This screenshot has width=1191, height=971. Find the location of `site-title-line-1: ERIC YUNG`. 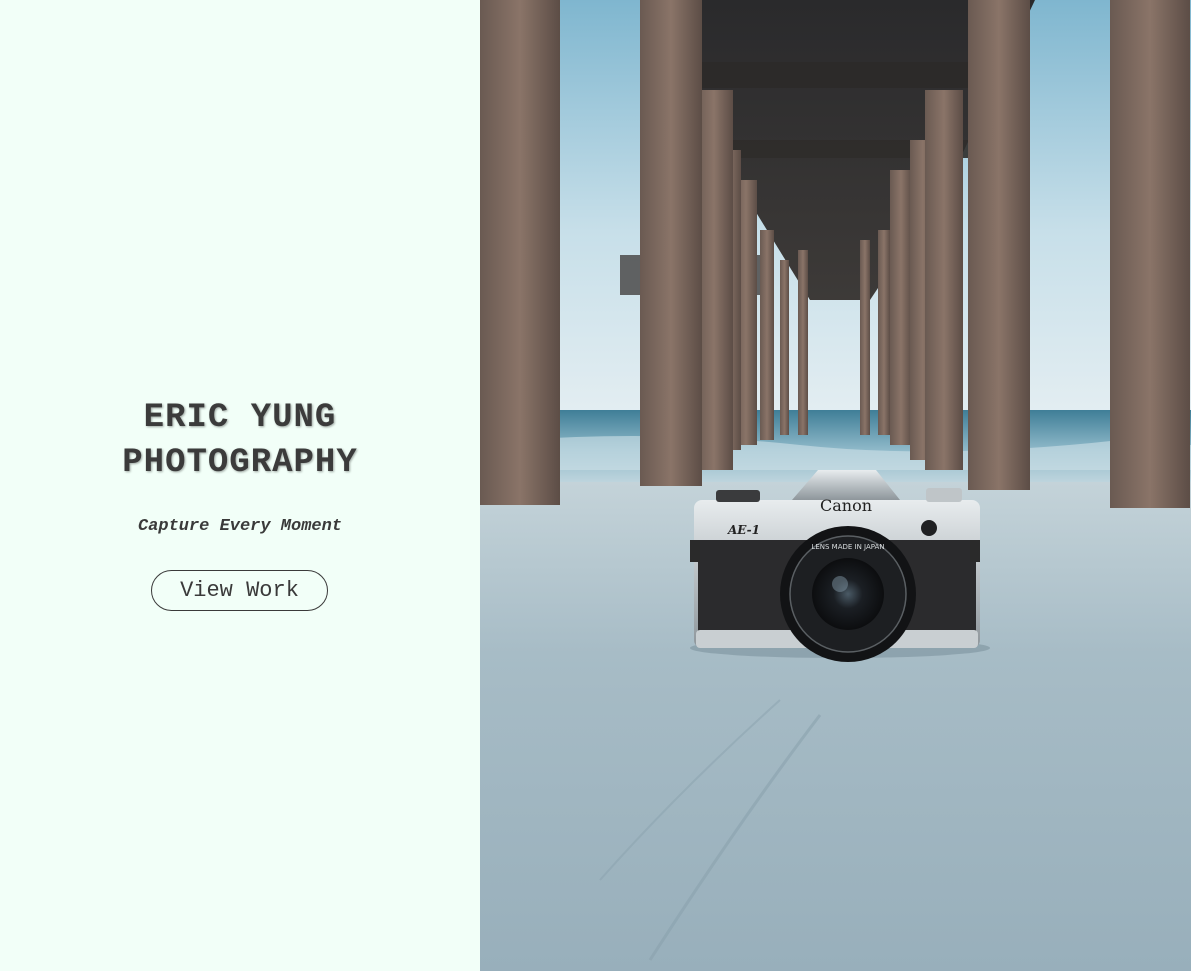

site-title-line-1: ERIC YUNG is located at coordinates (240, 418).